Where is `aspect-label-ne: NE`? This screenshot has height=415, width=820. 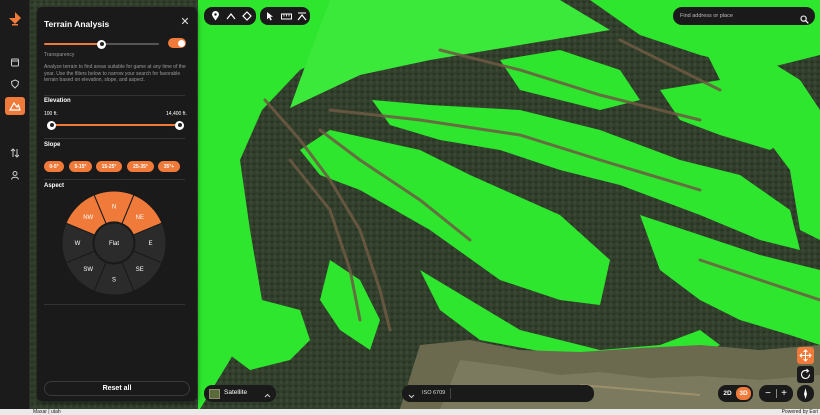
aspect-label-ne: NE is located at coordinates (140, 218).